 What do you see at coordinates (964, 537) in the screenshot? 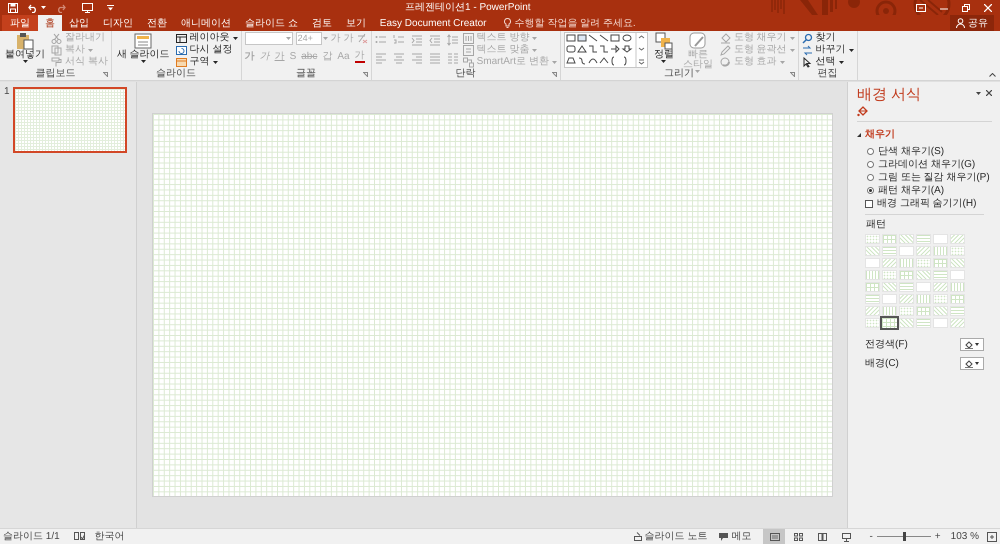
I see `zoom-level: 103 %` at bounding box center [964, 537].